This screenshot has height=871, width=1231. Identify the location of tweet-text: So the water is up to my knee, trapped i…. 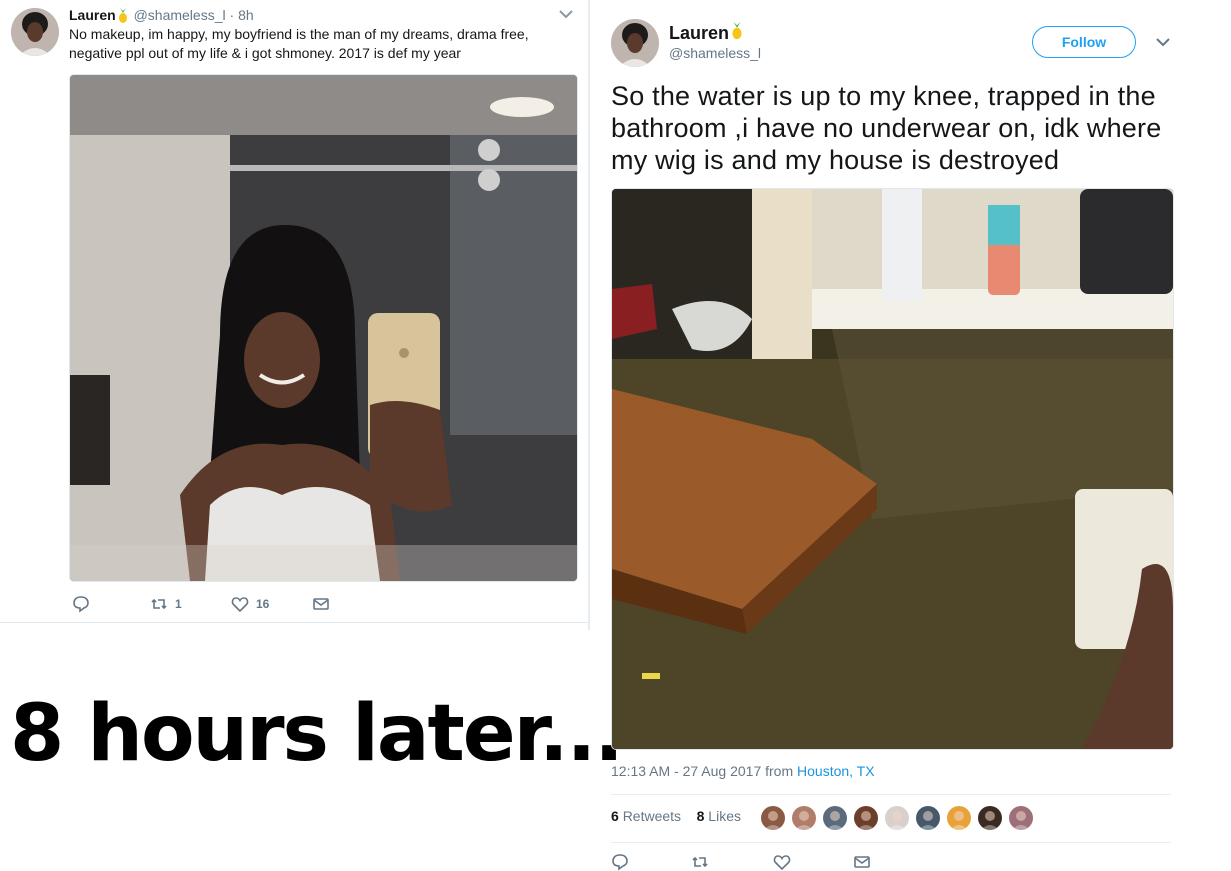
(886, 128).